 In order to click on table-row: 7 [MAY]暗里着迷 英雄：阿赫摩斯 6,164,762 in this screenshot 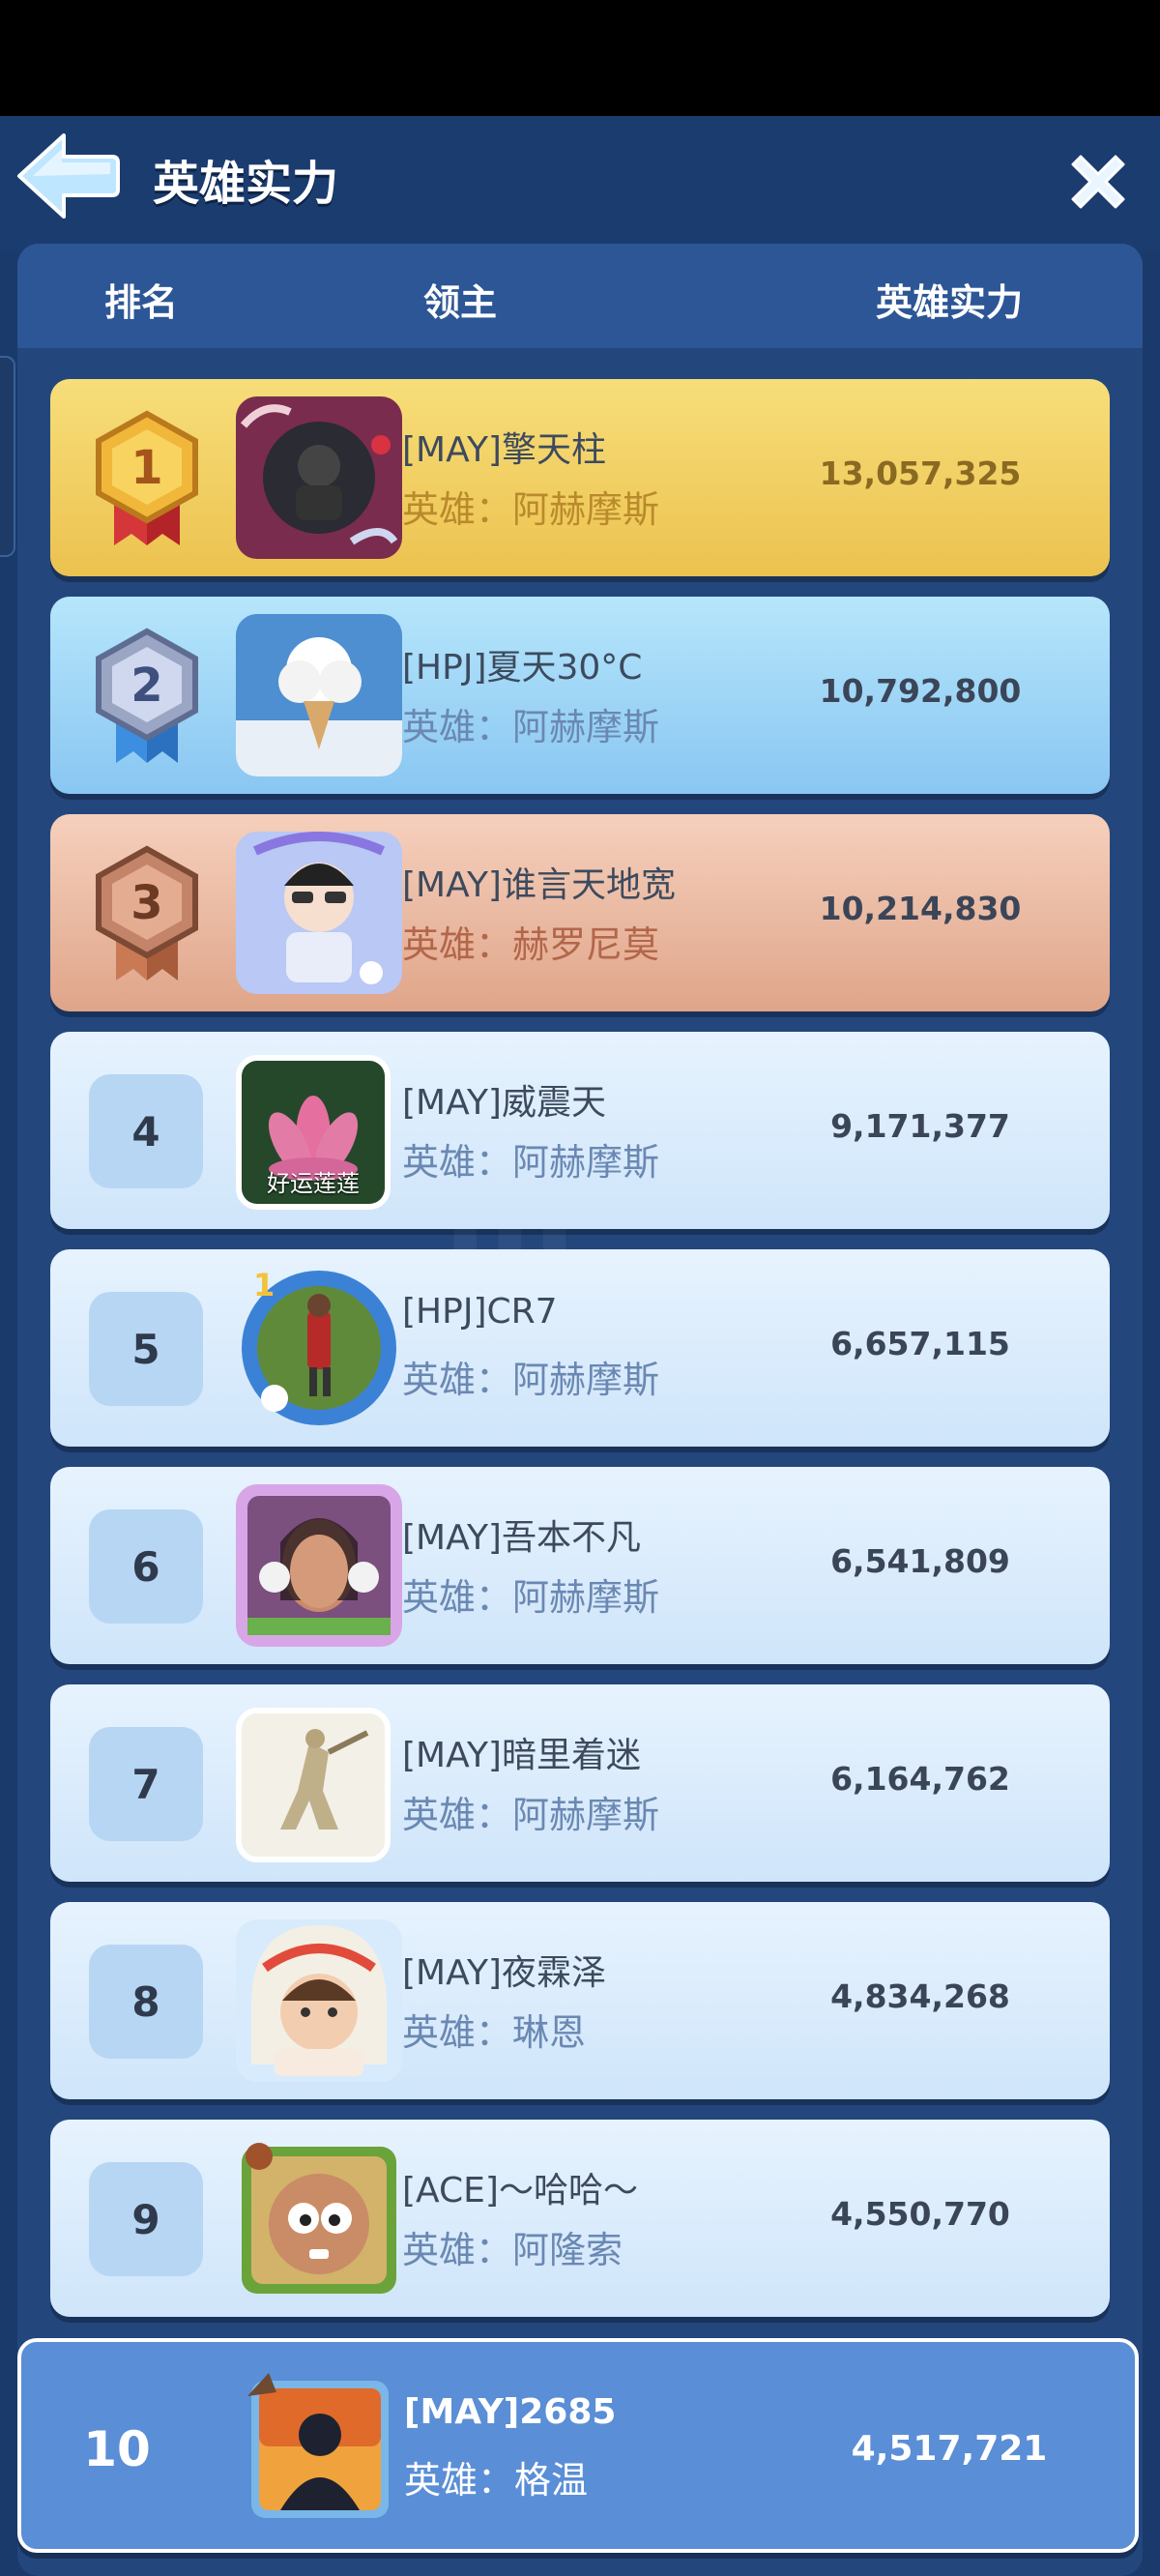, I will do `click(580, 1783)`.